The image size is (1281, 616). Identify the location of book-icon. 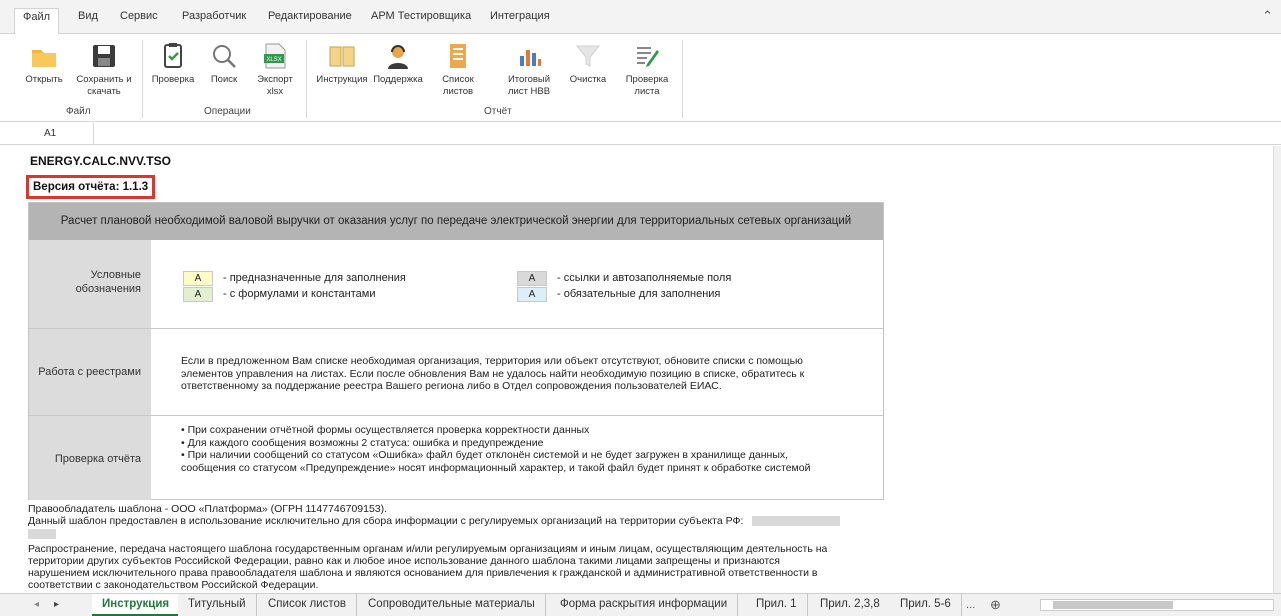
(342, 56).